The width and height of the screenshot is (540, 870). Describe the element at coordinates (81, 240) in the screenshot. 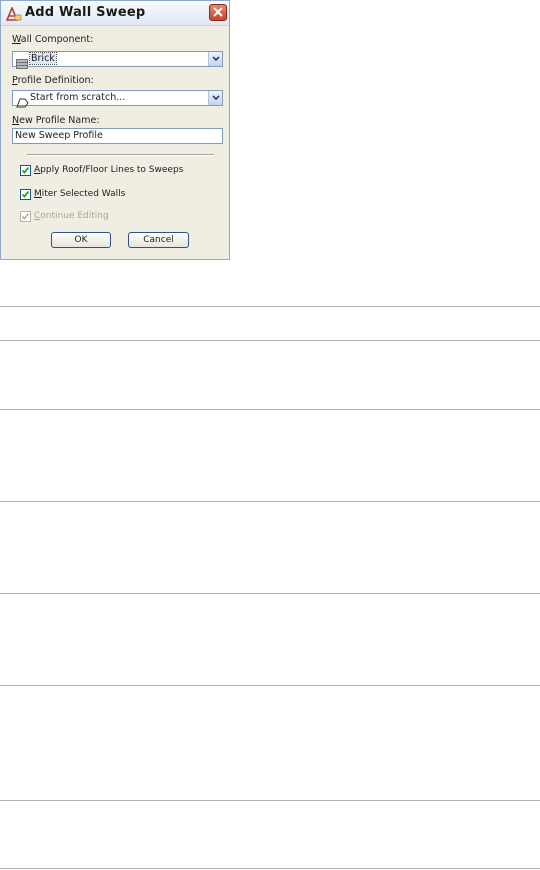

I see `ok-button: OK` at that location.